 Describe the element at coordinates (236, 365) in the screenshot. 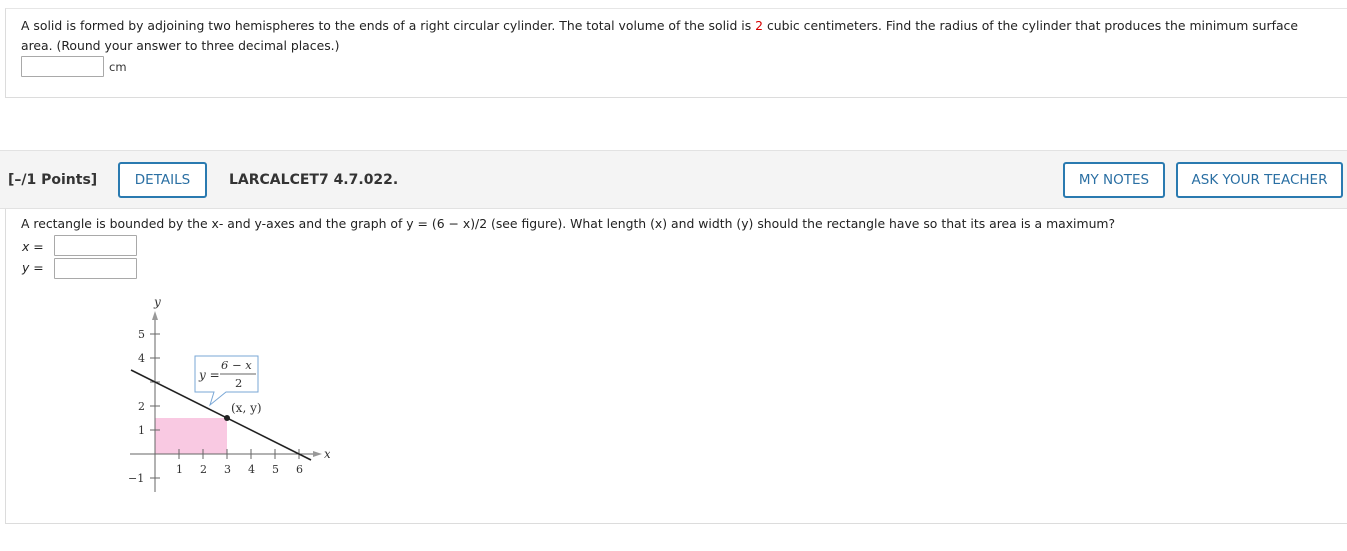

I see `equation-numerator: 6 − x` at that location.